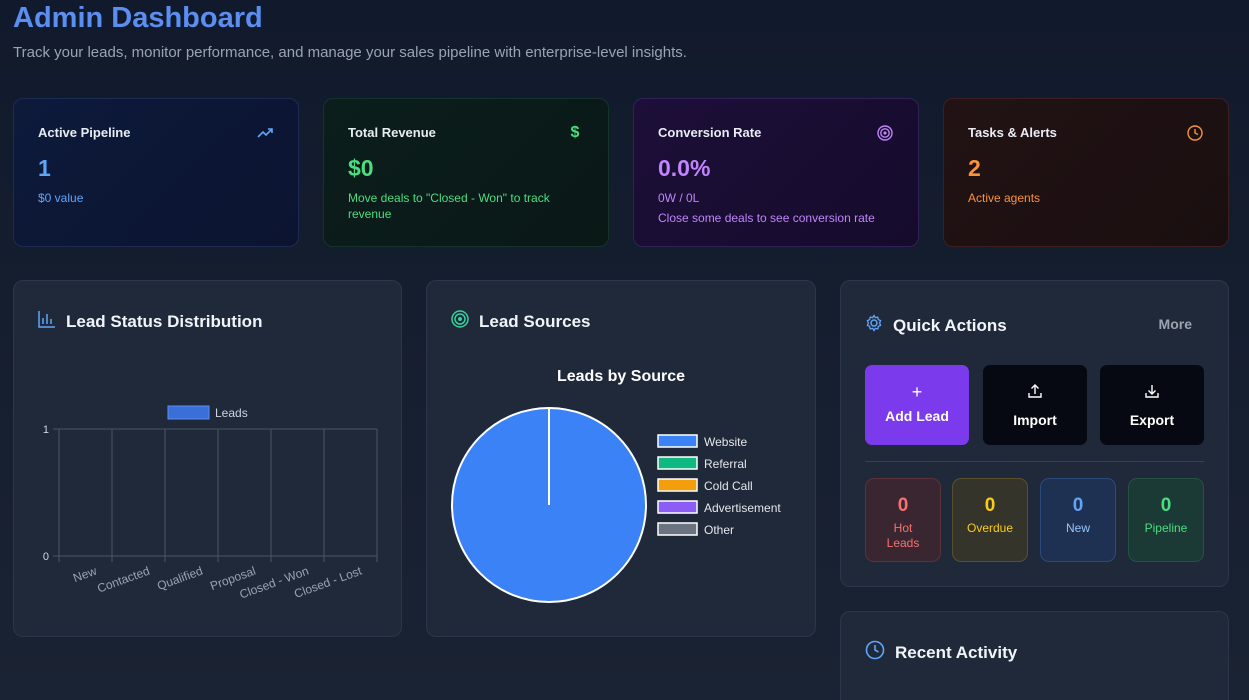  I want to click on download-icon, so click(1152, 392).